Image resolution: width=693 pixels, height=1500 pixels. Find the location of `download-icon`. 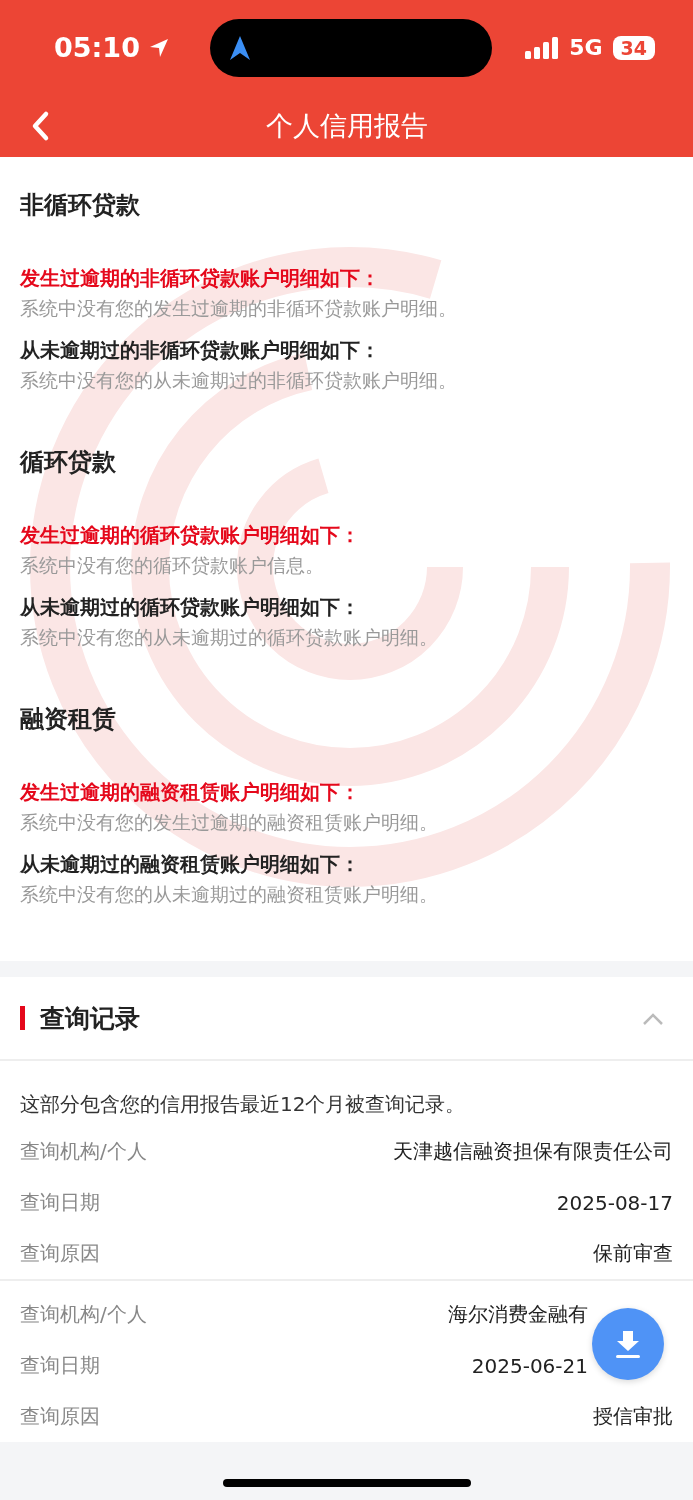

download-icon is located at coordinates (628, 1344).